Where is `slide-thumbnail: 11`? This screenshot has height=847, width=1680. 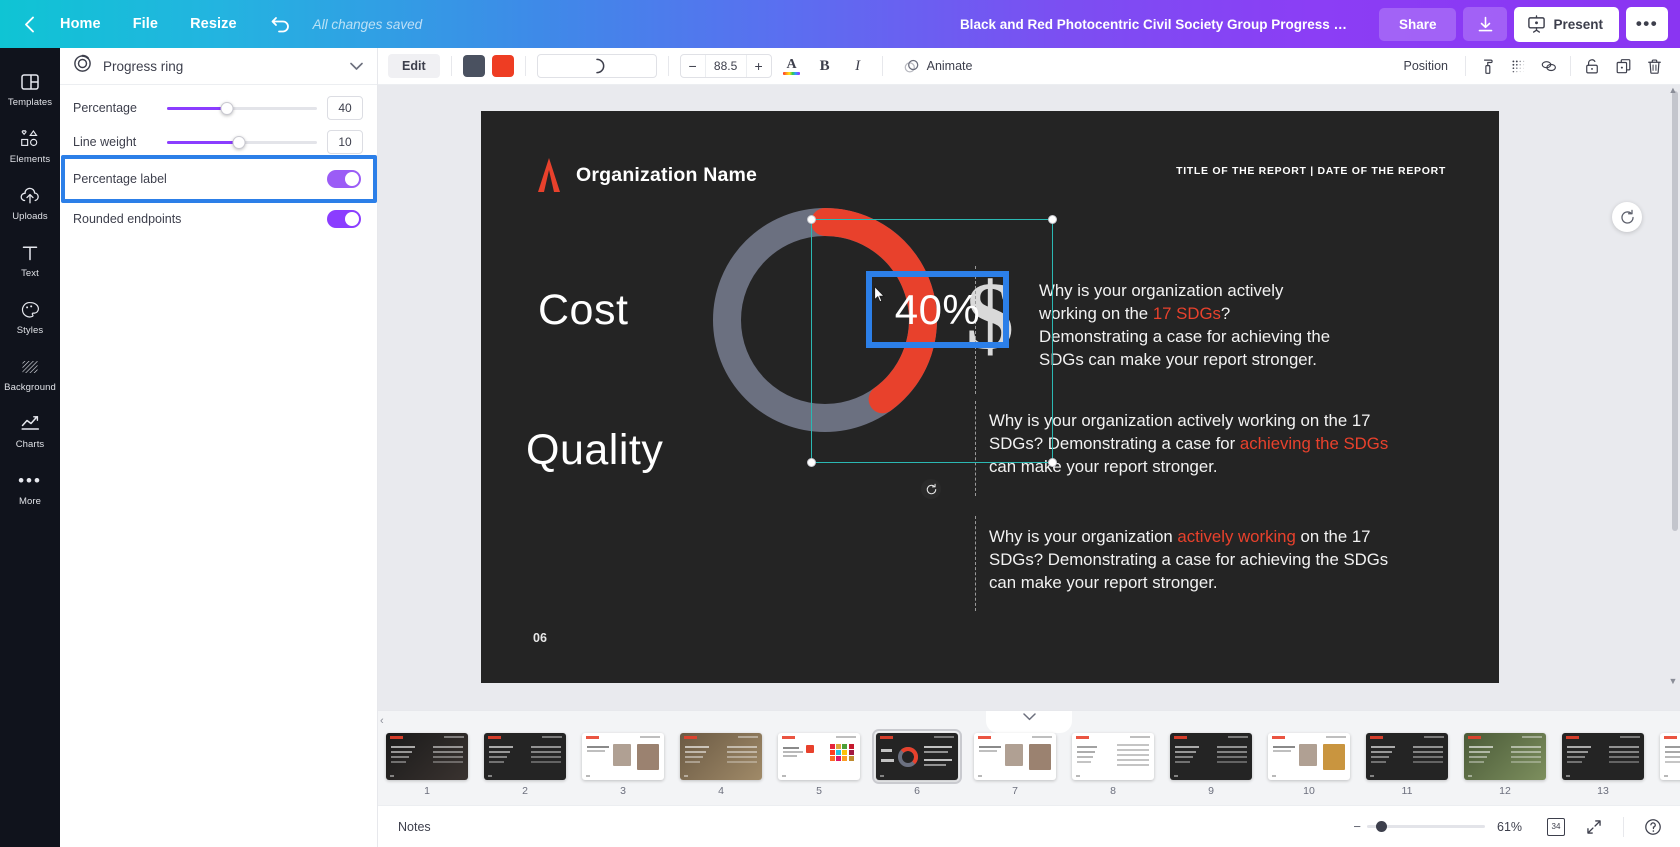 slide-thumbnail: 11 is located at coordinates (1407, 765).